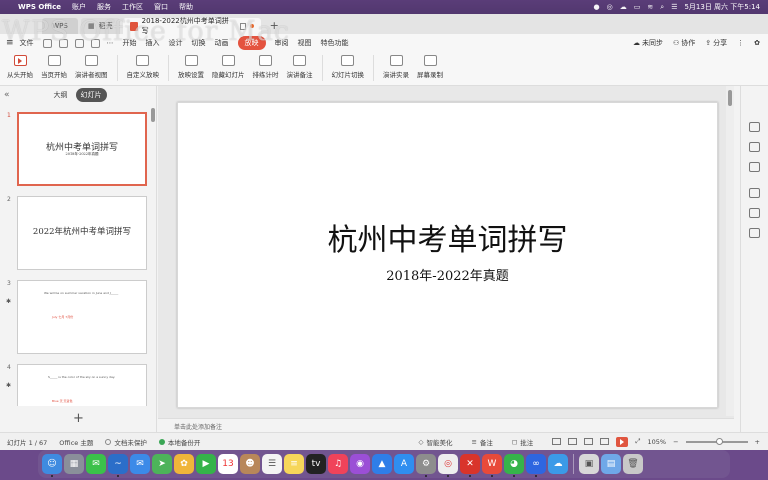 The width and height of the screenshot is (768, 480). I want to click on status-icon: ●, so click(597, 7).